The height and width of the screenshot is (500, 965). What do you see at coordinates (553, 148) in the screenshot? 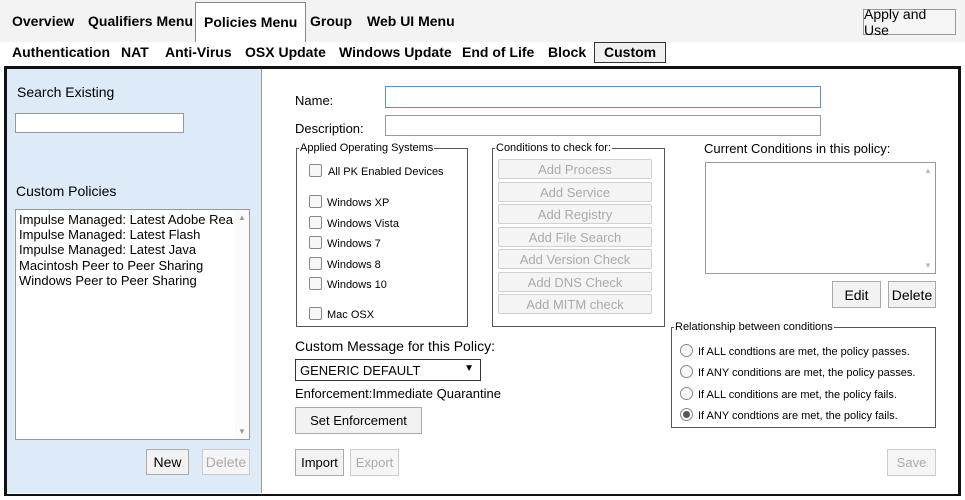
I see `conditions-legend: Conditions to check for:` at bounding box center [553, 148].